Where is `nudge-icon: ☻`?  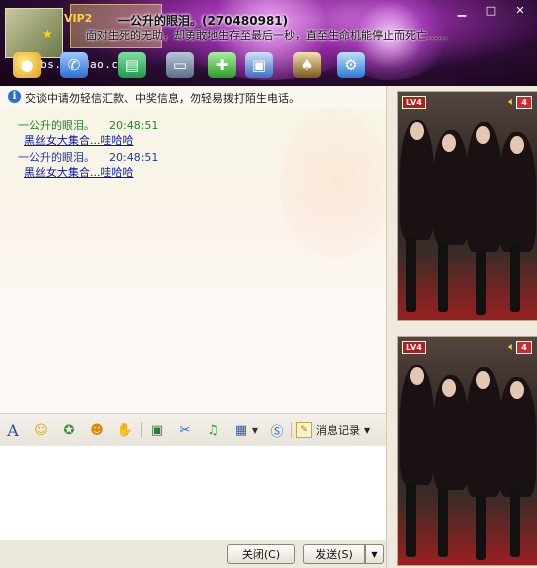 nudge-icon: ☻ is located at coordinates (97, 430).